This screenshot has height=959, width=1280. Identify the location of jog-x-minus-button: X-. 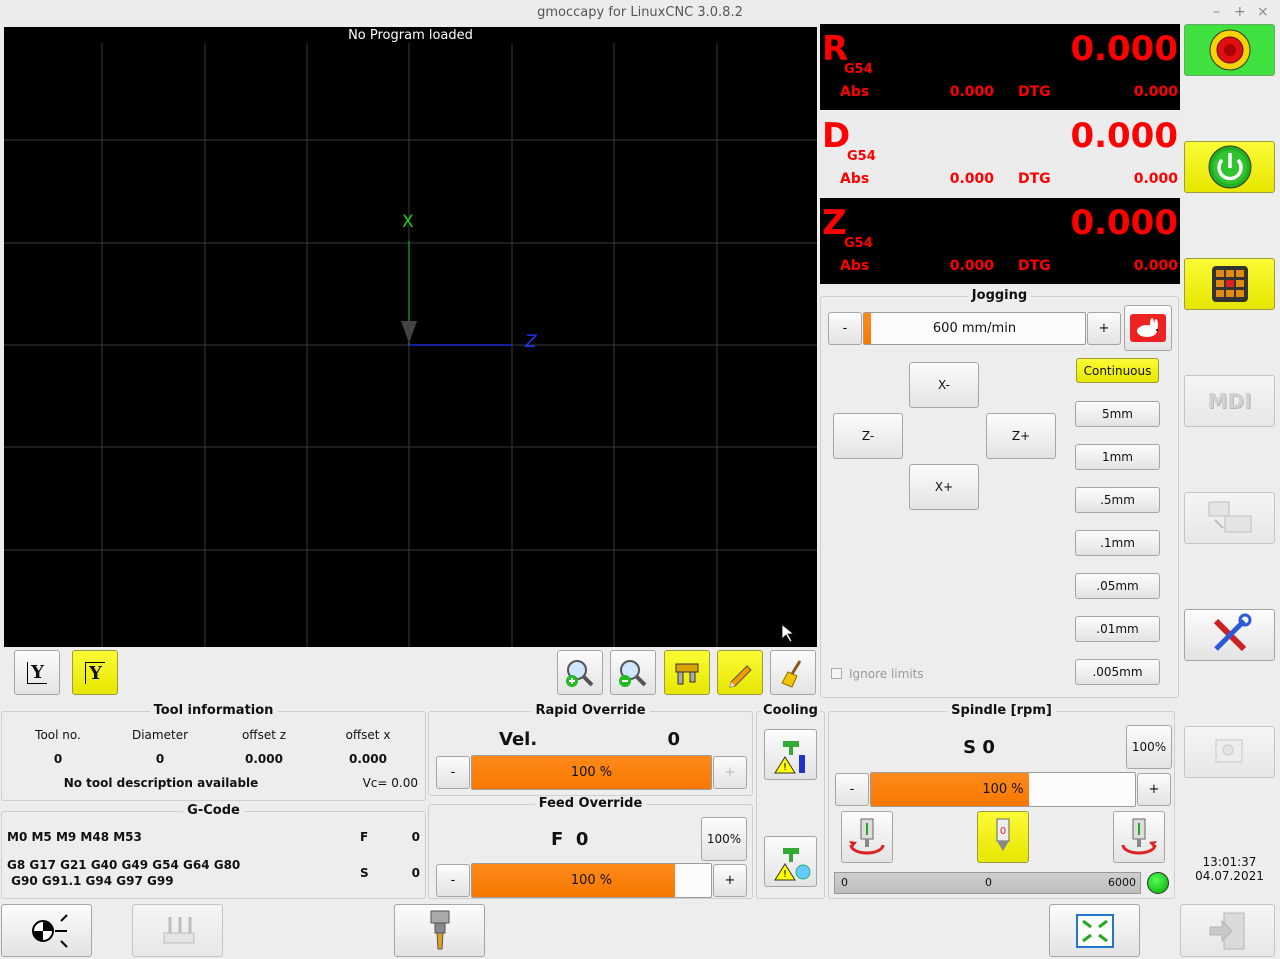
(944, 385).